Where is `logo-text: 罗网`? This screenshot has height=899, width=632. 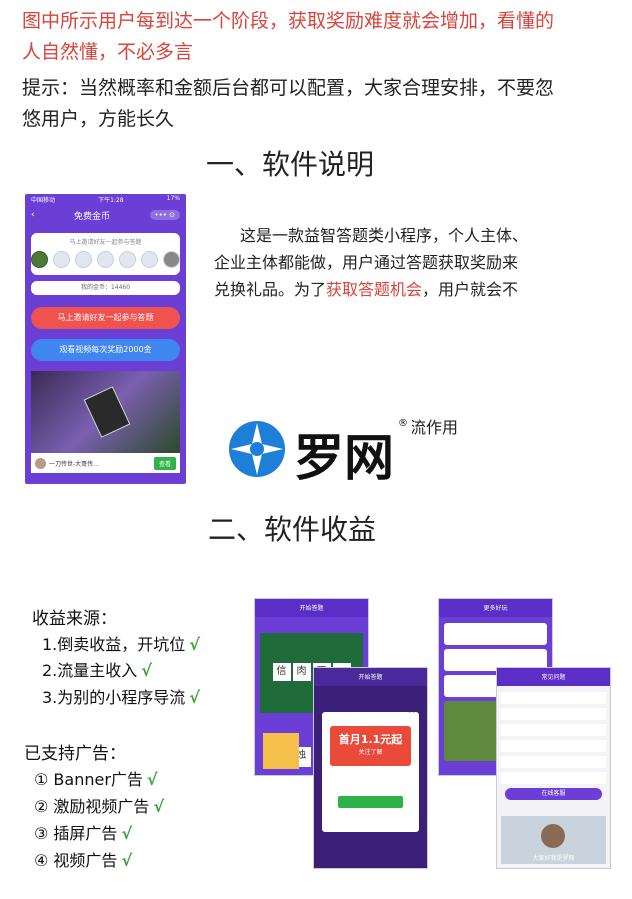
logo-text: 罗网 is located at coordinates (344, 458).